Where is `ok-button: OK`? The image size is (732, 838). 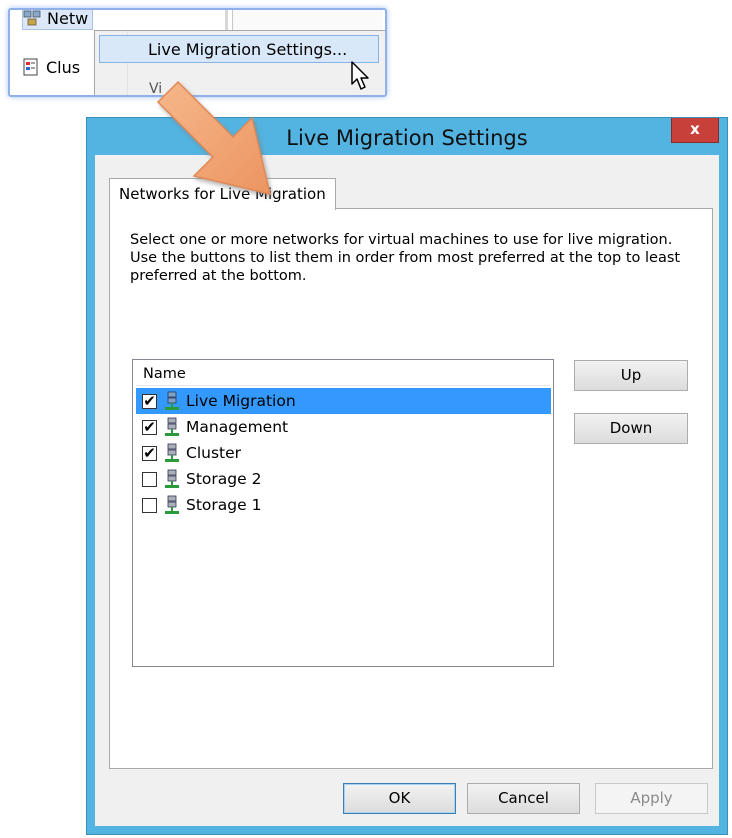 ok-button: OK is located at coordinates (399, 798).